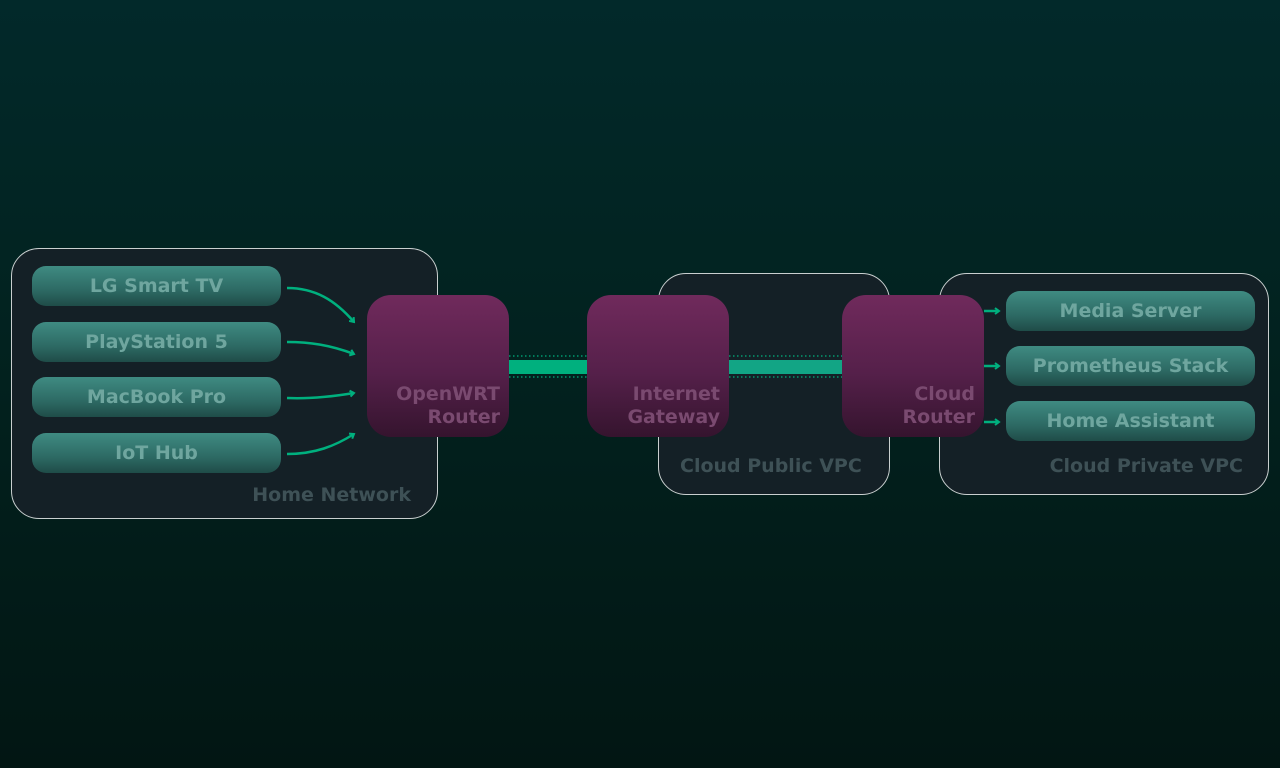 The height and width of the screenshot is (768, 1280). I want to click on node-label-line1: Internet, so click(676, 394).